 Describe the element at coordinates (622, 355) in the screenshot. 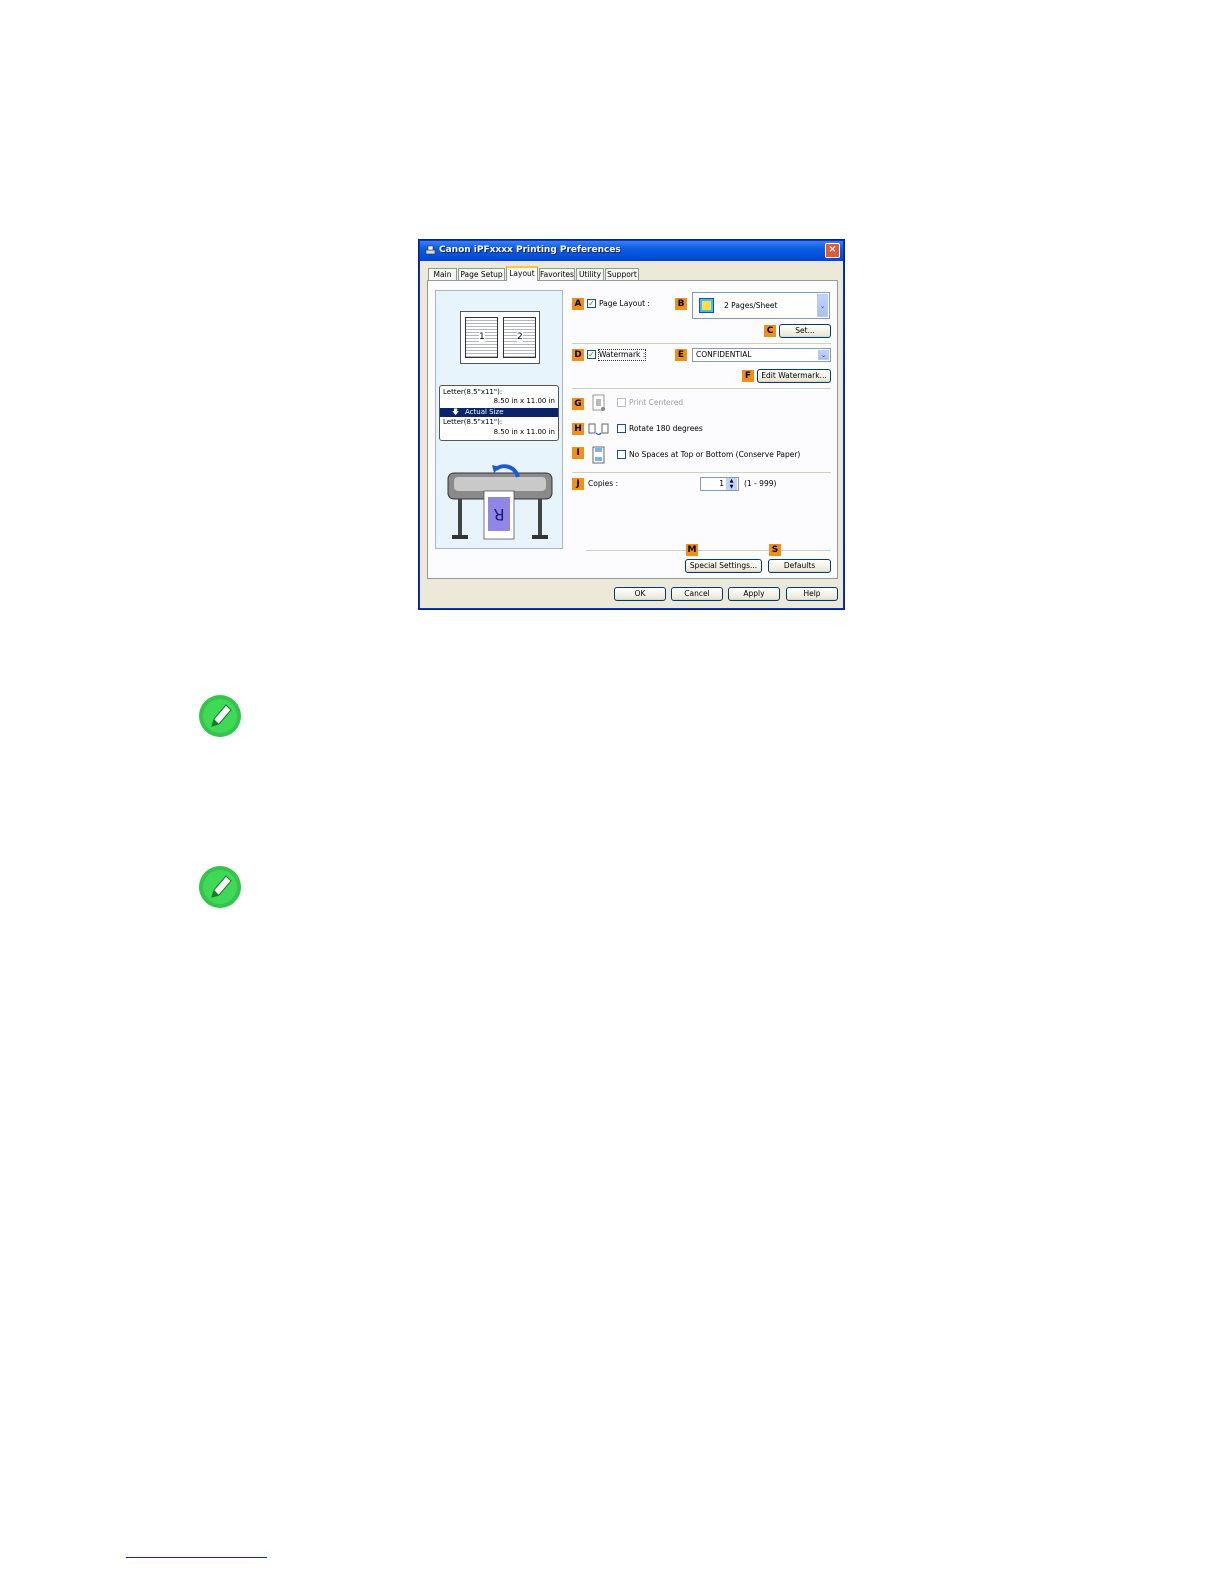

I see `watermark-label: Watermark :` at that location.